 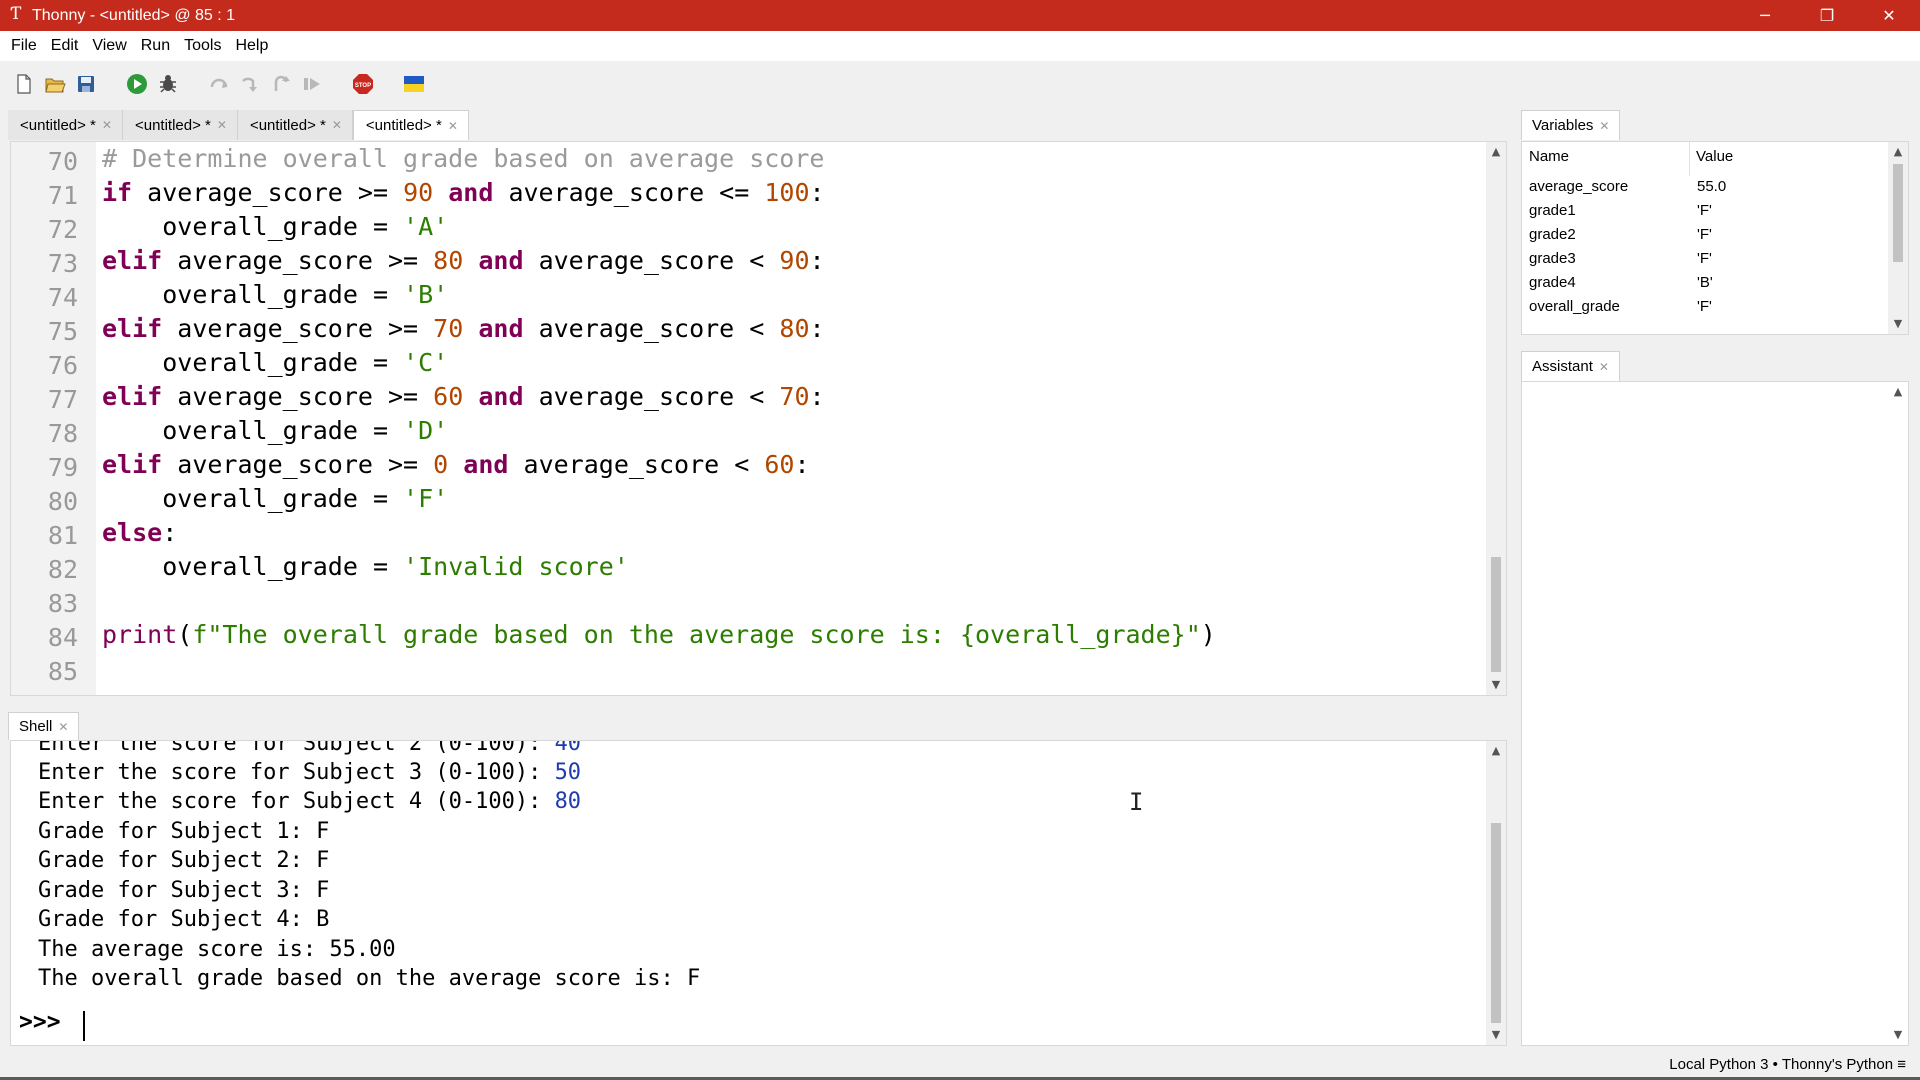 I want to click on tab-variables: Variables ✕, so click(x=1571, y=125).